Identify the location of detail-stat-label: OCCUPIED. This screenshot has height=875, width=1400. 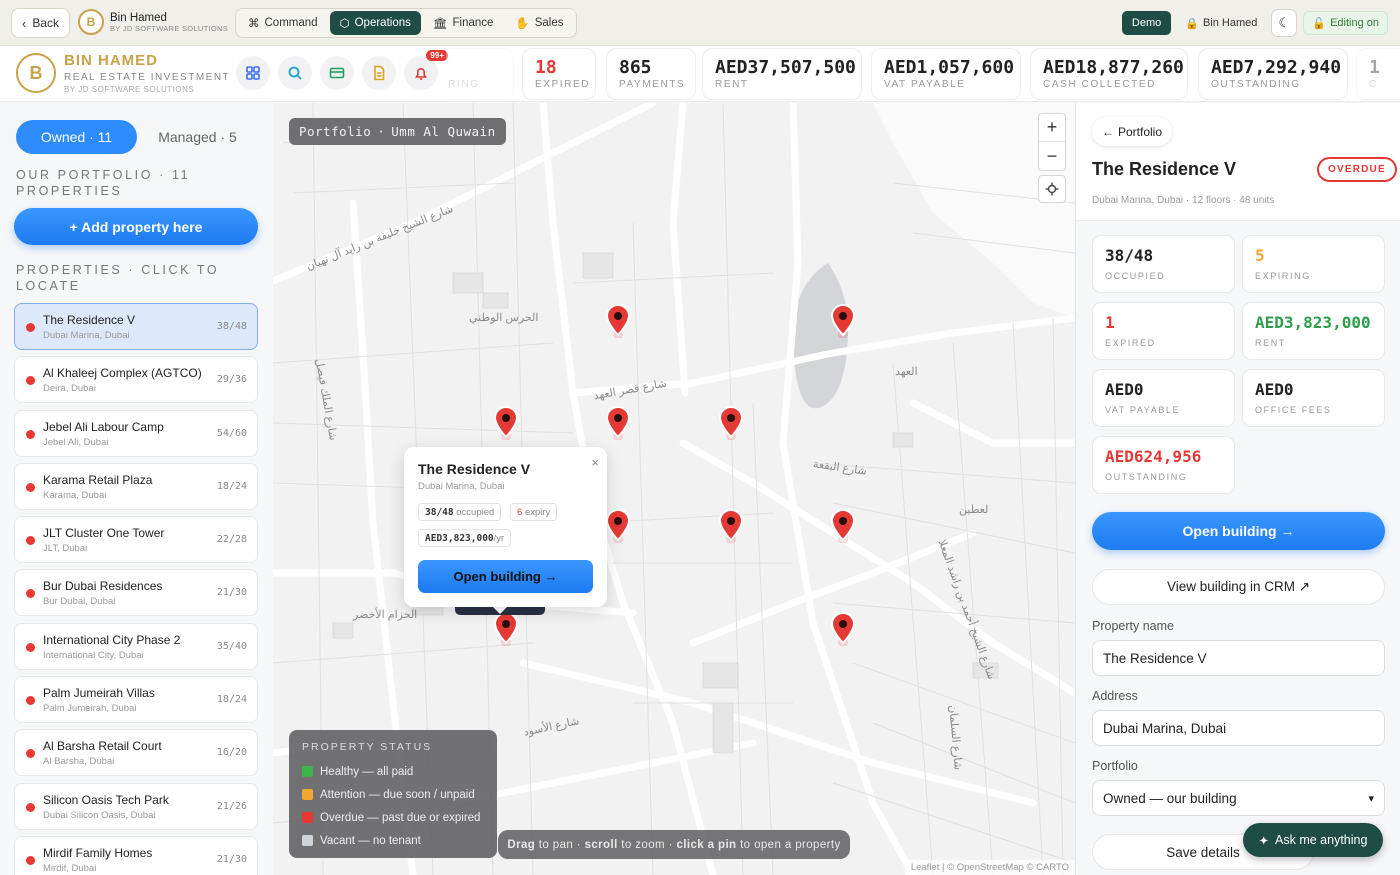
(1135, 276).